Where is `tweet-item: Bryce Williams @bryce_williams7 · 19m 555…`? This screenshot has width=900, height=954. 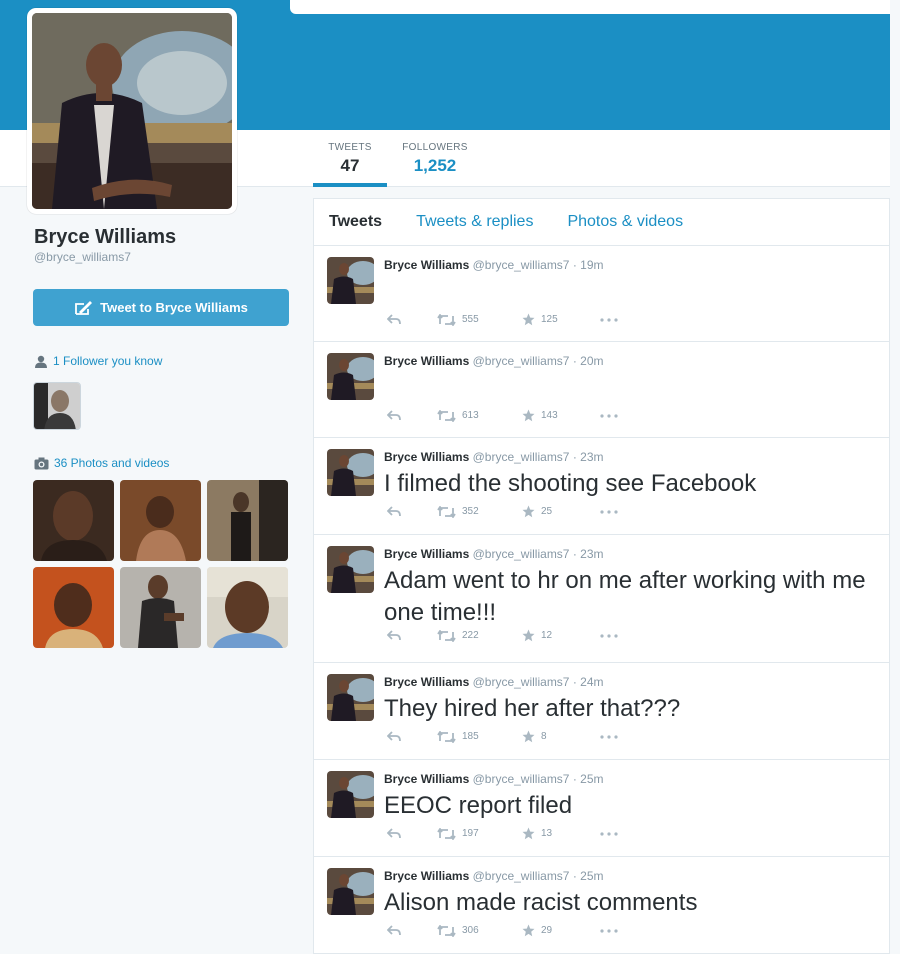 tweet-item: Bryce Williams @bryce_williams7 · 19m 555… is located at coordinates (601, 294).